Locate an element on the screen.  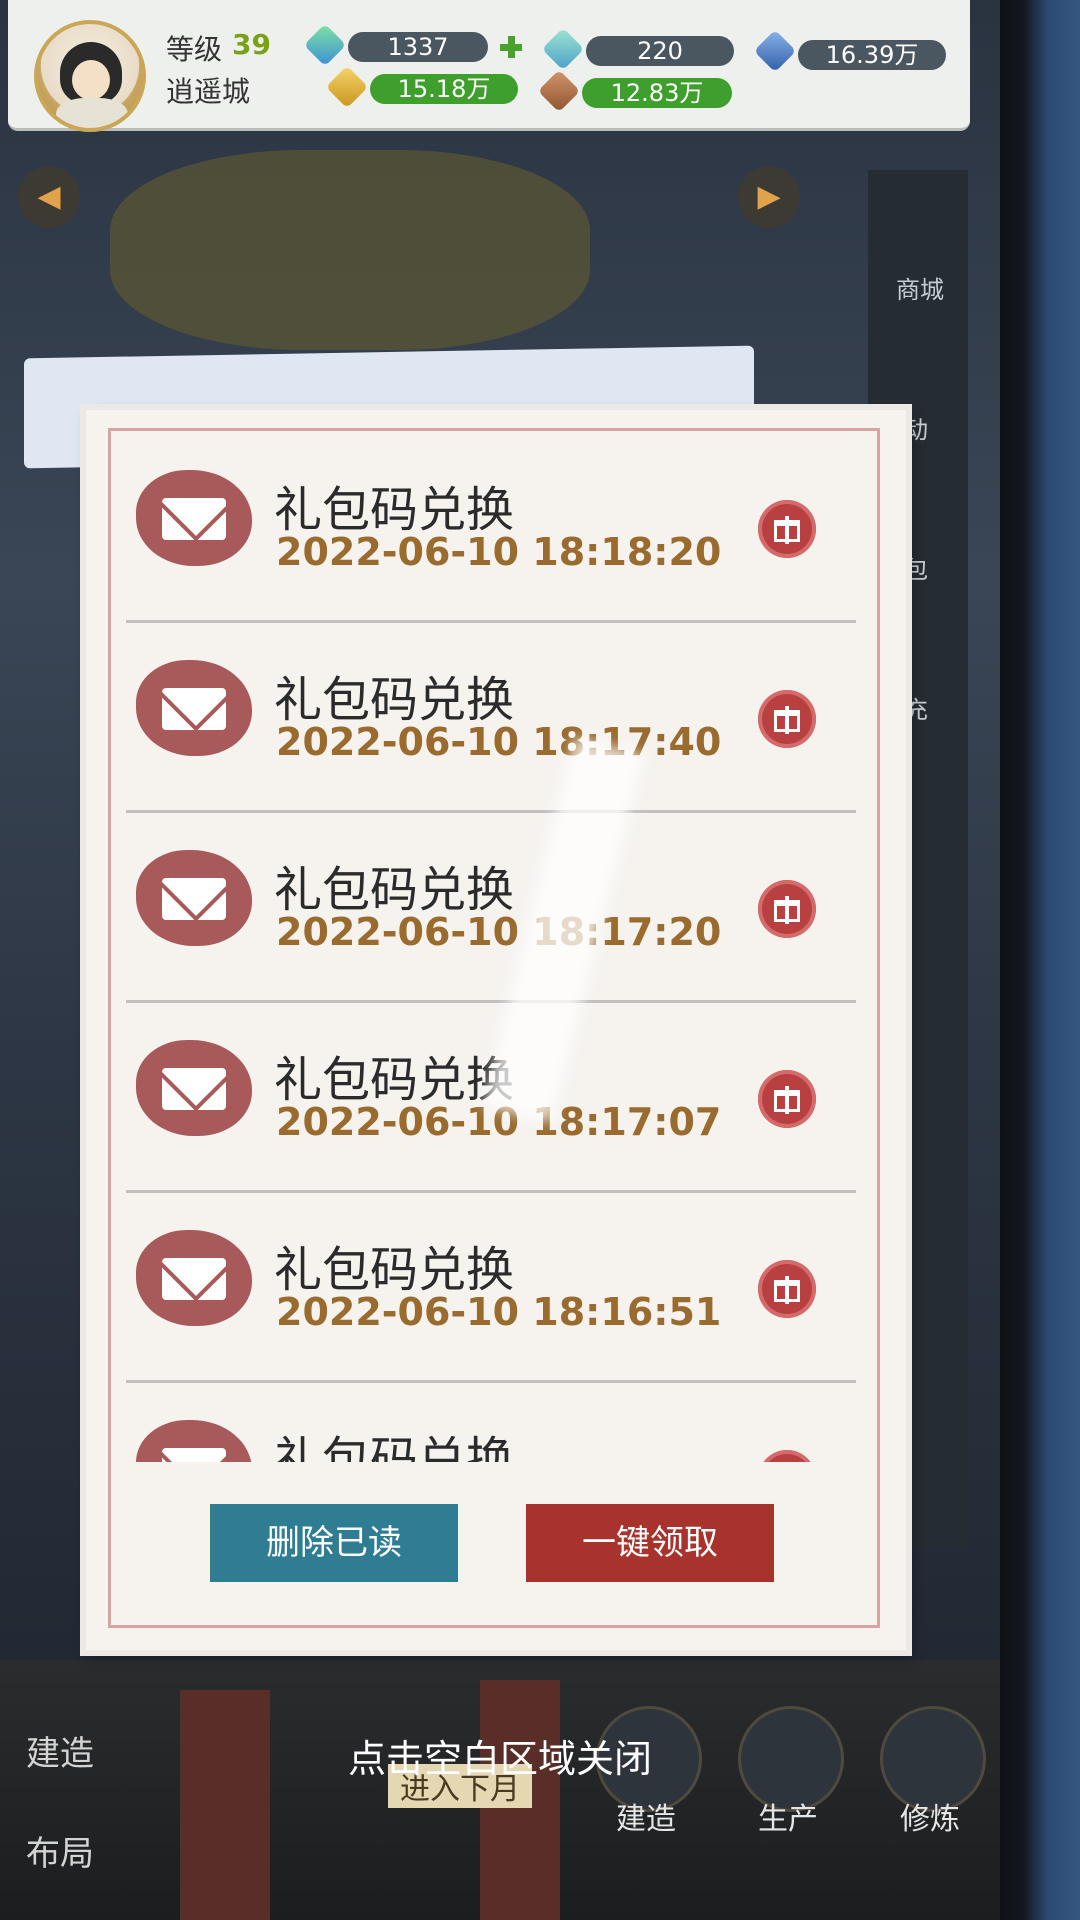
city-name: 逍遥城 is located at coordinates (208, 91).